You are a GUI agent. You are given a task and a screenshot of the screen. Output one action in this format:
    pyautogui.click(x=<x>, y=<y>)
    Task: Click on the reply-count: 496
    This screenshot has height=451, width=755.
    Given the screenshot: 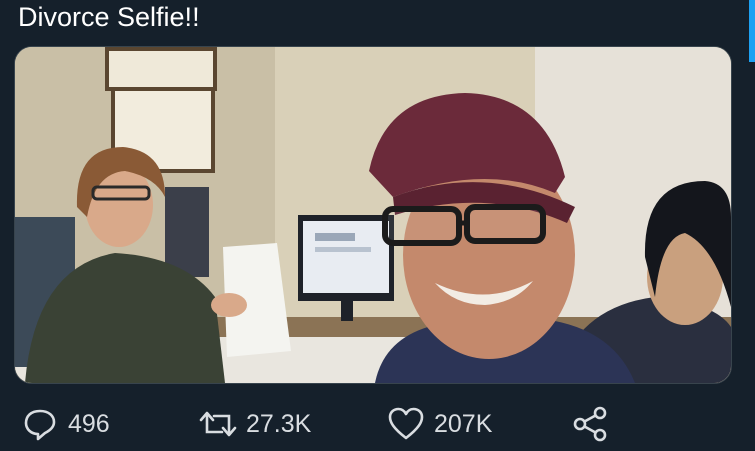 What is the action you would take?
    pyautogui.click(x=89, y=423)
    